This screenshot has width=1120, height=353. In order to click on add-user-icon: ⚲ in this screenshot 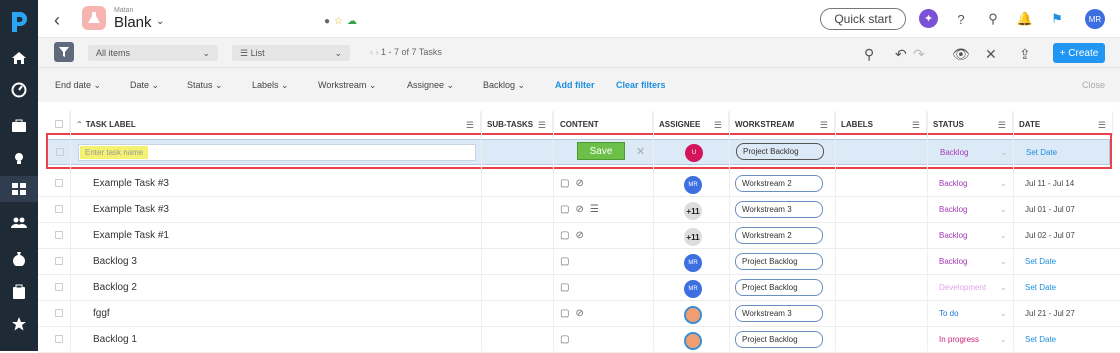, I will do `click(993, 19)`.